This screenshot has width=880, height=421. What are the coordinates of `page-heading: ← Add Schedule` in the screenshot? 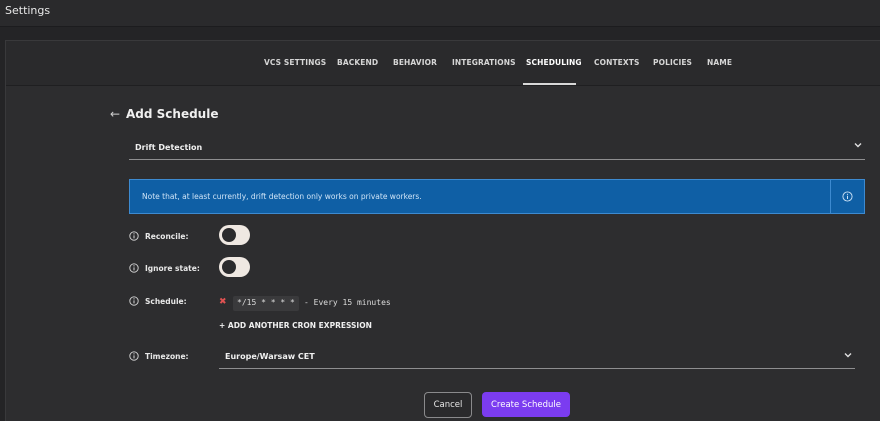 It's located at (164, 114).